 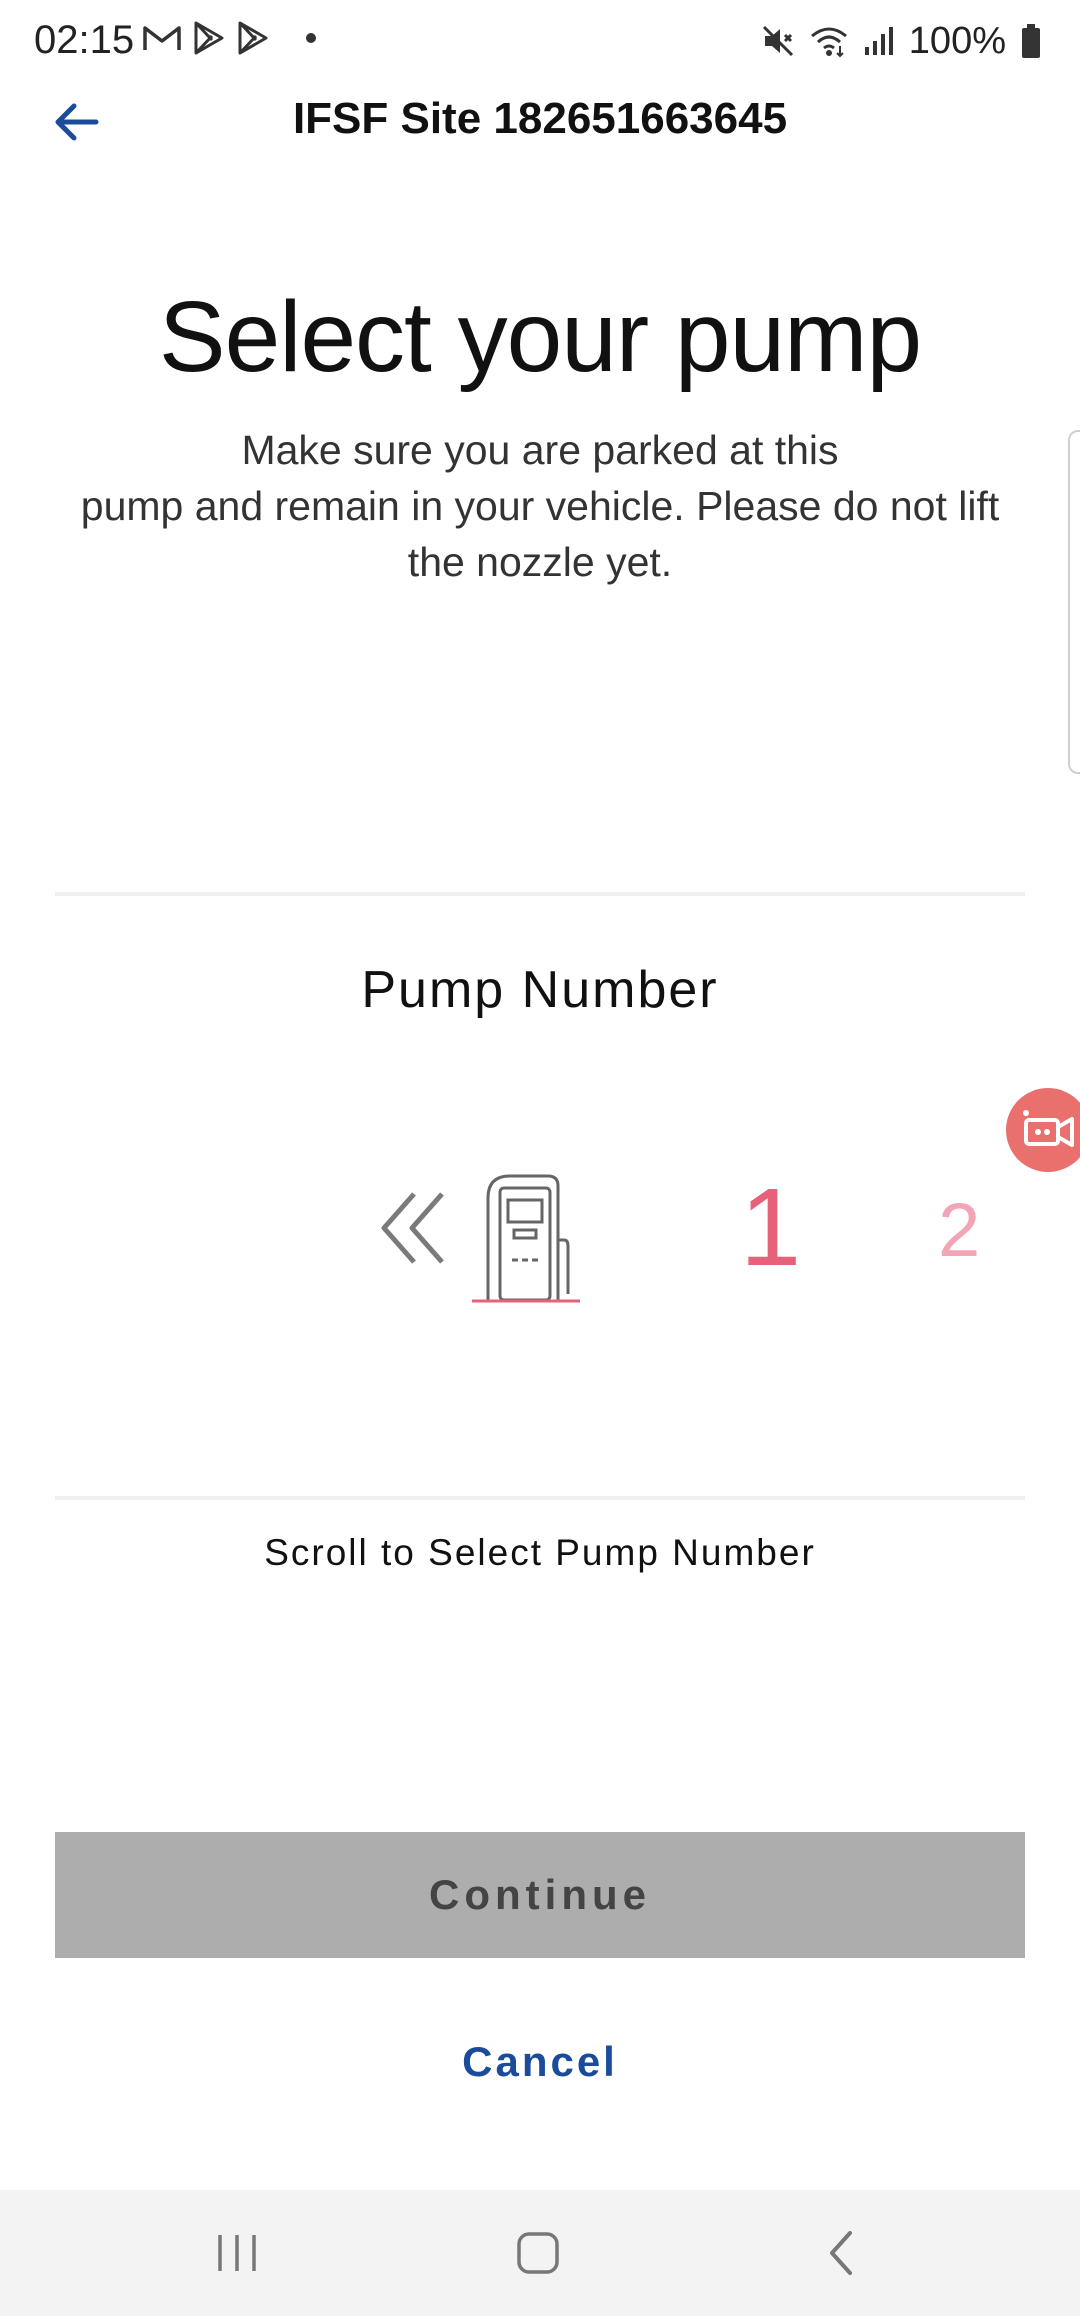 I want to click on instructions-line: Make sure you are parked at this, so click(x=540, y=450).